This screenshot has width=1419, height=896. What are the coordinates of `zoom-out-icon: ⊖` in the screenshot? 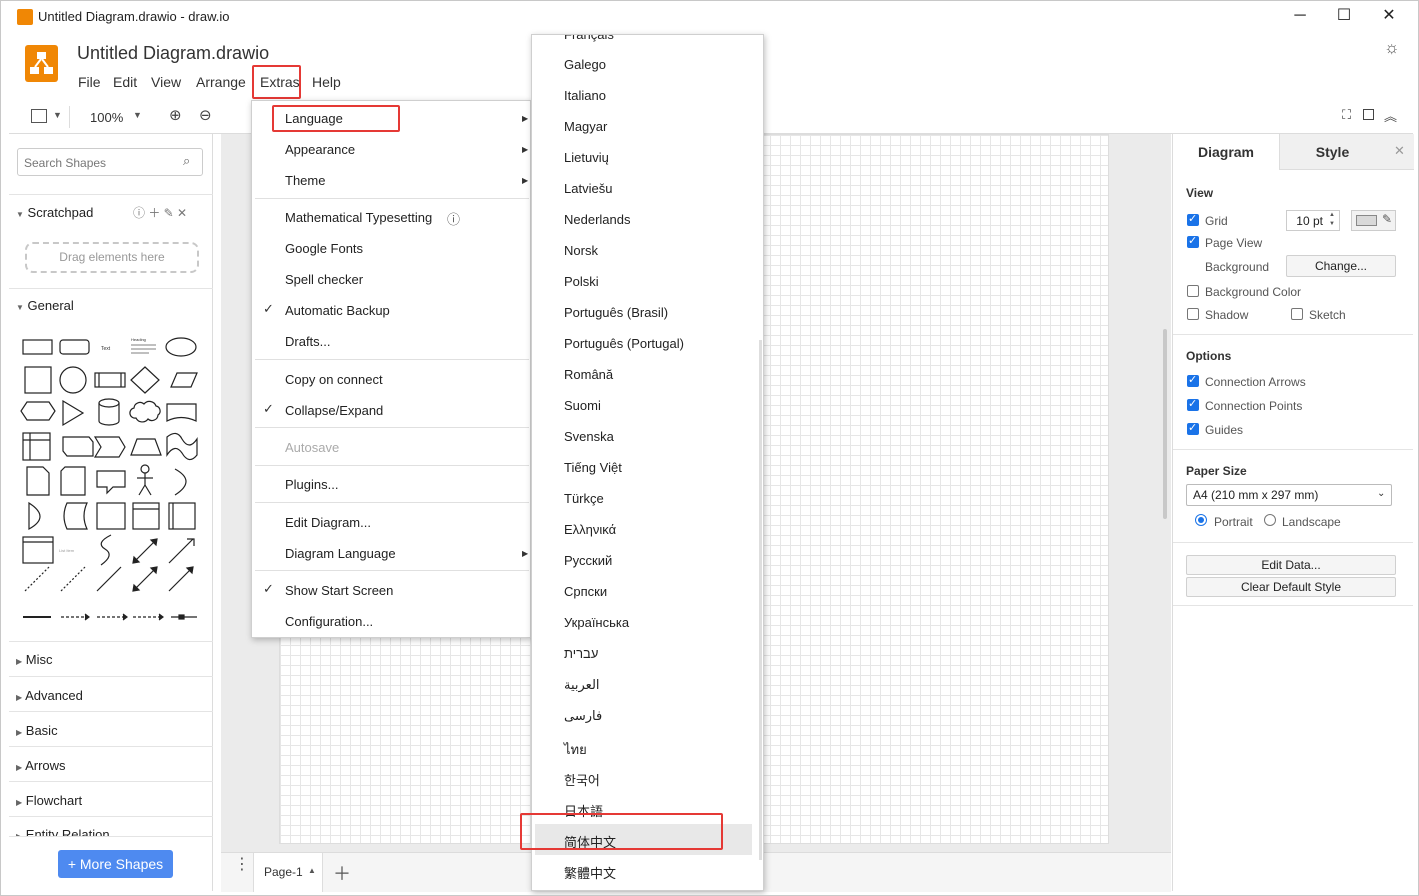 It's located at (205, 115).